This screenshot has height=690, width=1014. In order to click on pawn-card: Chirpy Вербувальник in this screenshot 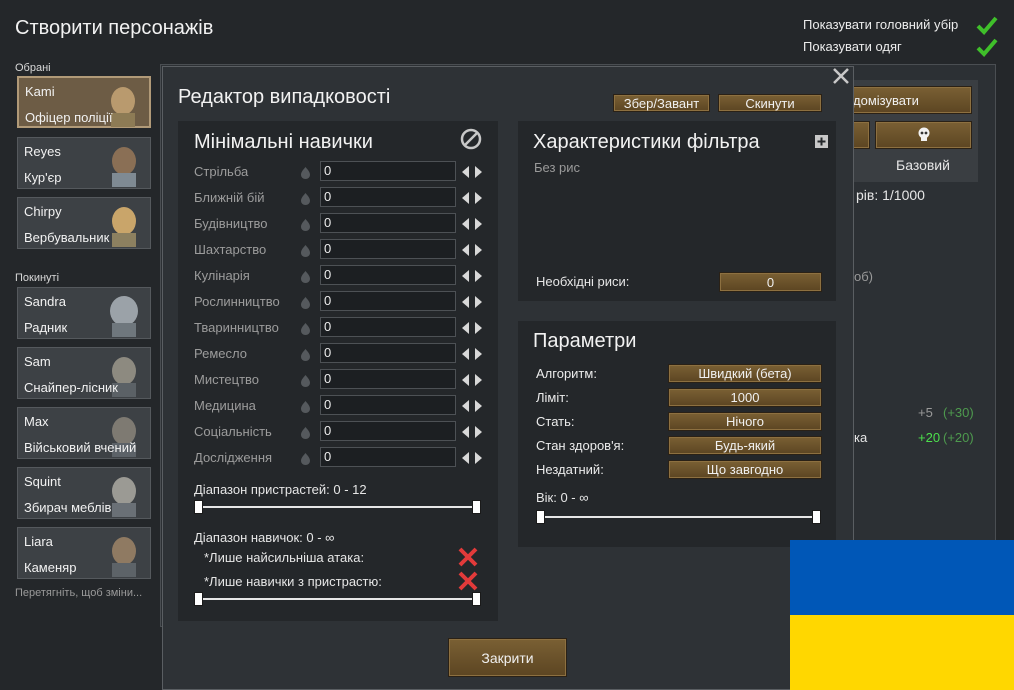, I will do `click(84, 223)`.